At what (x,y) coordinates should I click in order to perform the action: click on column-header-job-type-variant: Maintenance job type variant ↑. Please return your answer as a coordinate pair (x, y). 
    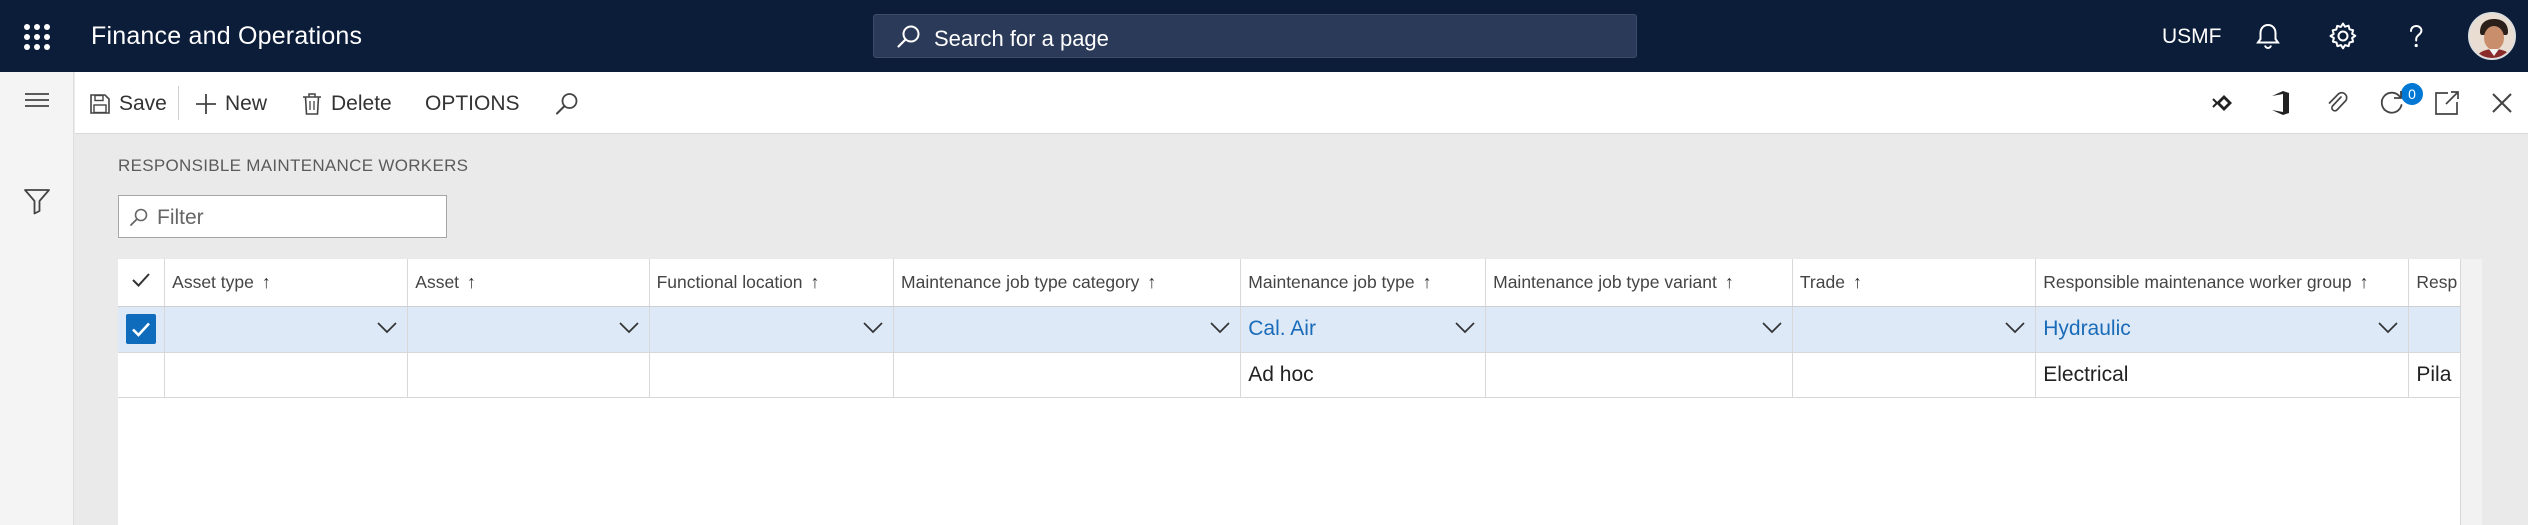
    Looking at the image, I should click on (1639, 283).